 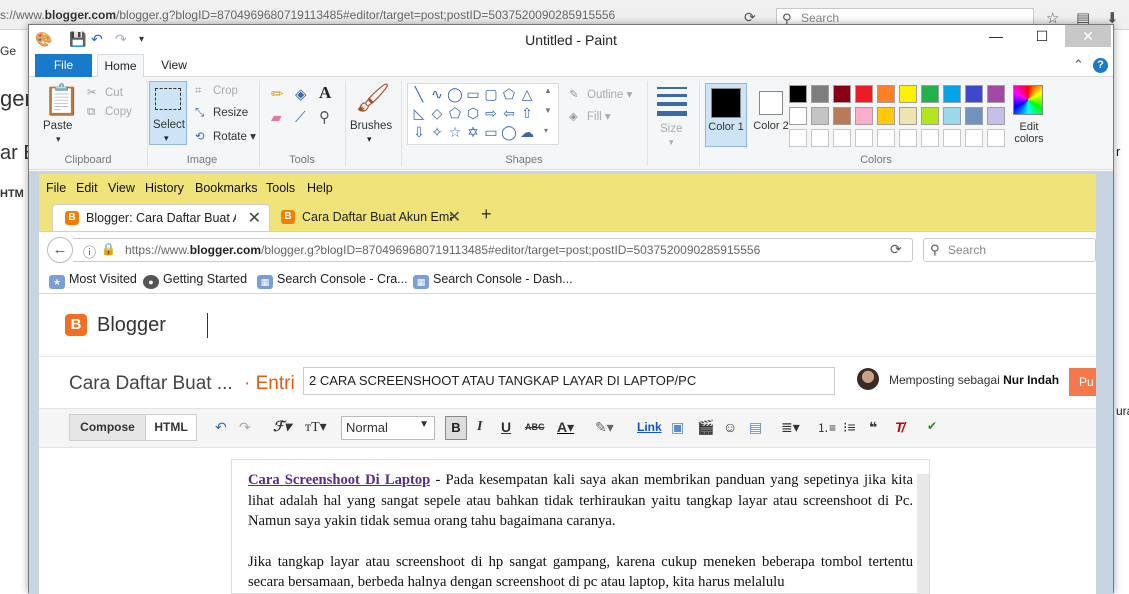 What do you see at coordinates (195, 280) in the screenshot?
I see `bookmark-getting-started: ● Getting Started` at bounding box center [195, 280].